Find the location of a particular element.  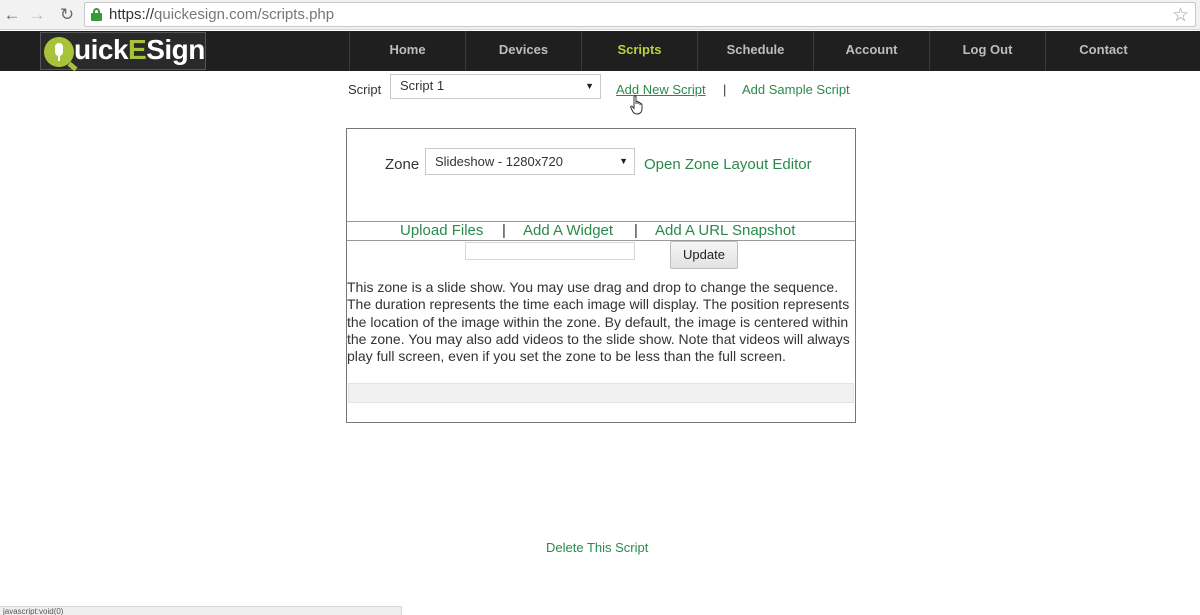

reload-icon: ↻ is located at coordinates (67, 15).